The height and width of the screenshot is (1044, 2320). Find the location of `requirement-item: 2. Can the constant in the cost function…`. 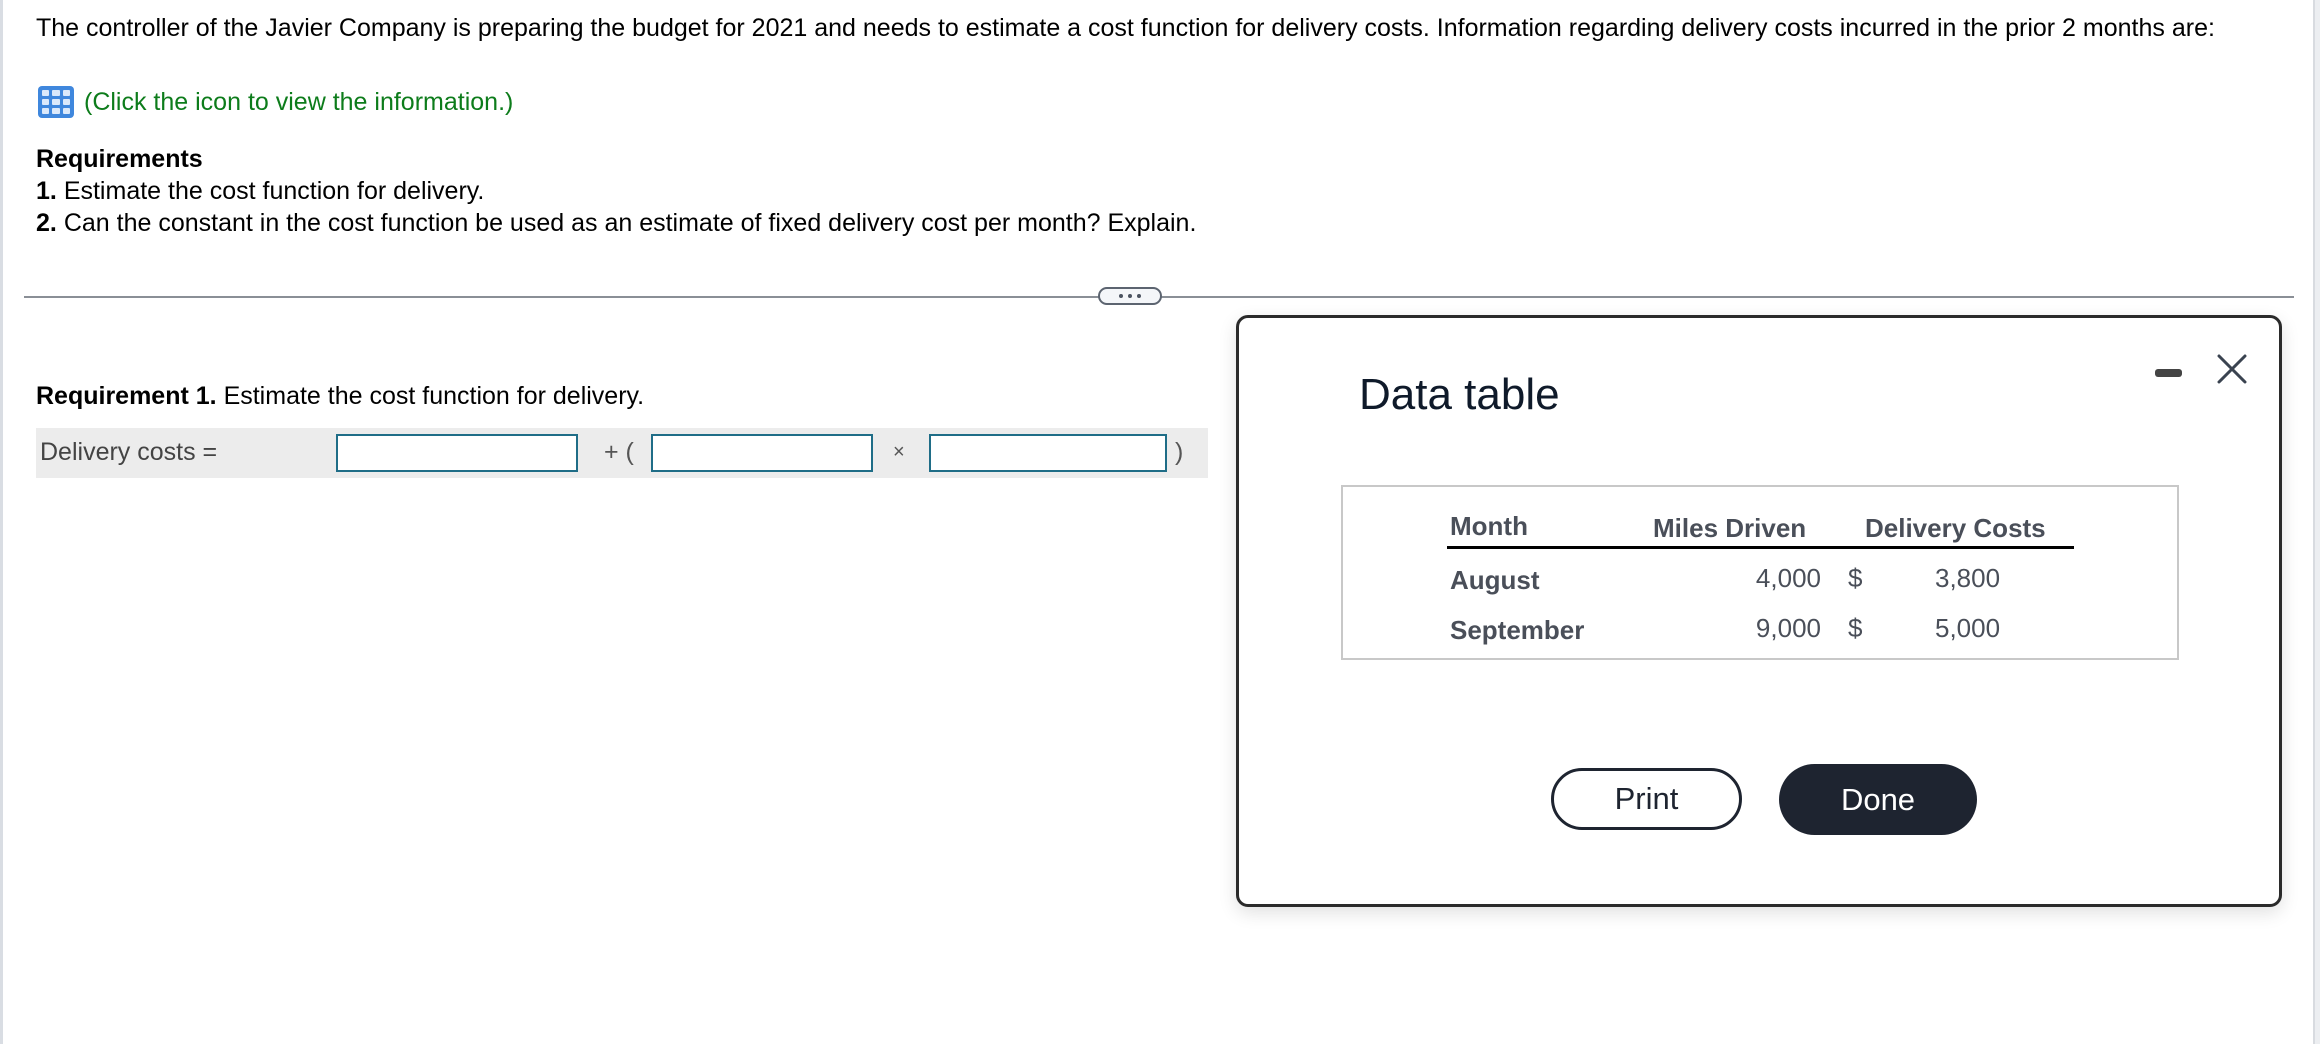

requirement-item: 2. Can the constant in the cost function… is located at coordinates (616, 223).